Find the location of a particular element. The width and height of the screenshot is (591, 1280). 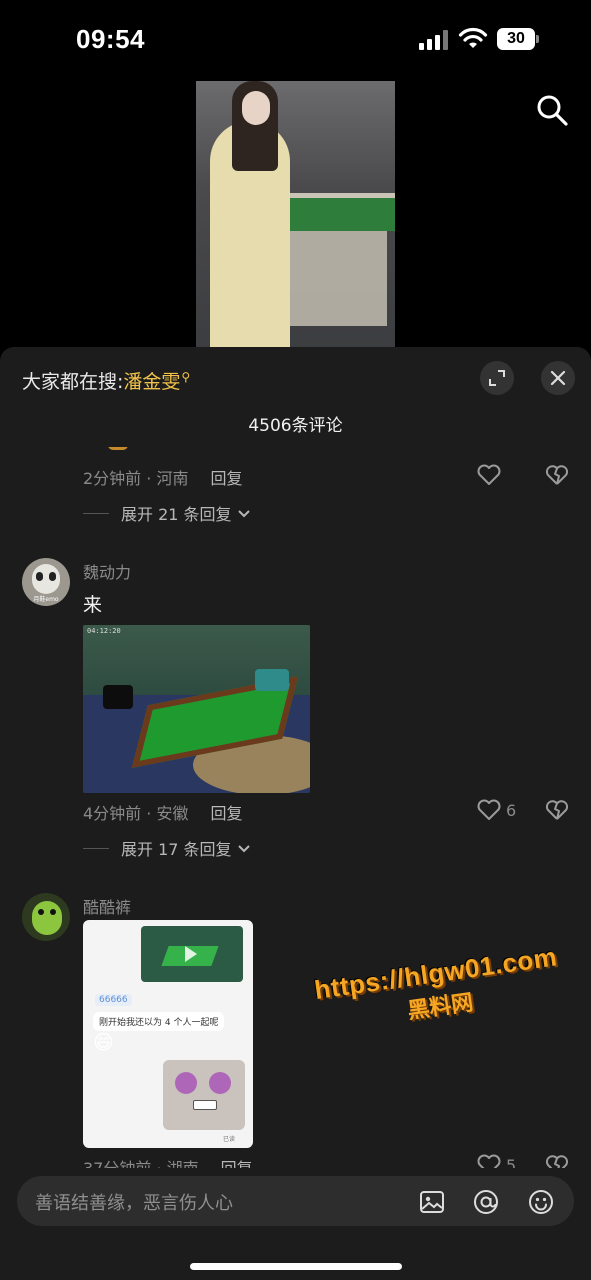

comment-input-placeholder: 善语结善缘，恶言伤人心 is located at coordinates (134, 1203).